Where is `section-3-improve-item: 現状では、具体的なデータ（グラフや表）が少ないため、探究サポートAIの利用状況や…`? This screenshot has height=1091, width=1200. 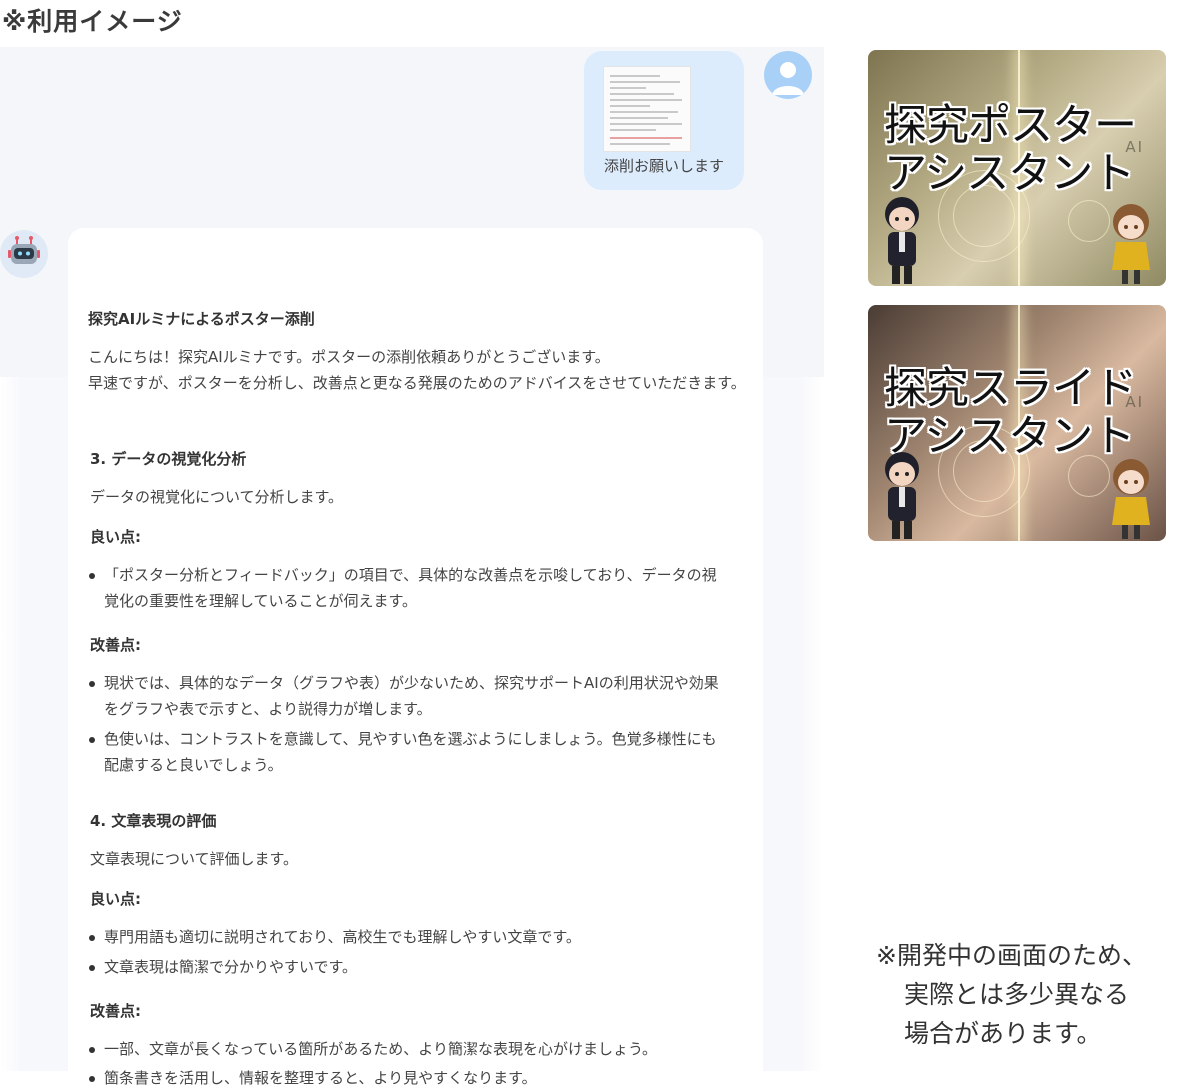
section-3-improve-item: 現状では、具体的なデータ（グラフや表）が少ないため、探究サポートAIの利用状況や… is located at coordinates (396, 696).